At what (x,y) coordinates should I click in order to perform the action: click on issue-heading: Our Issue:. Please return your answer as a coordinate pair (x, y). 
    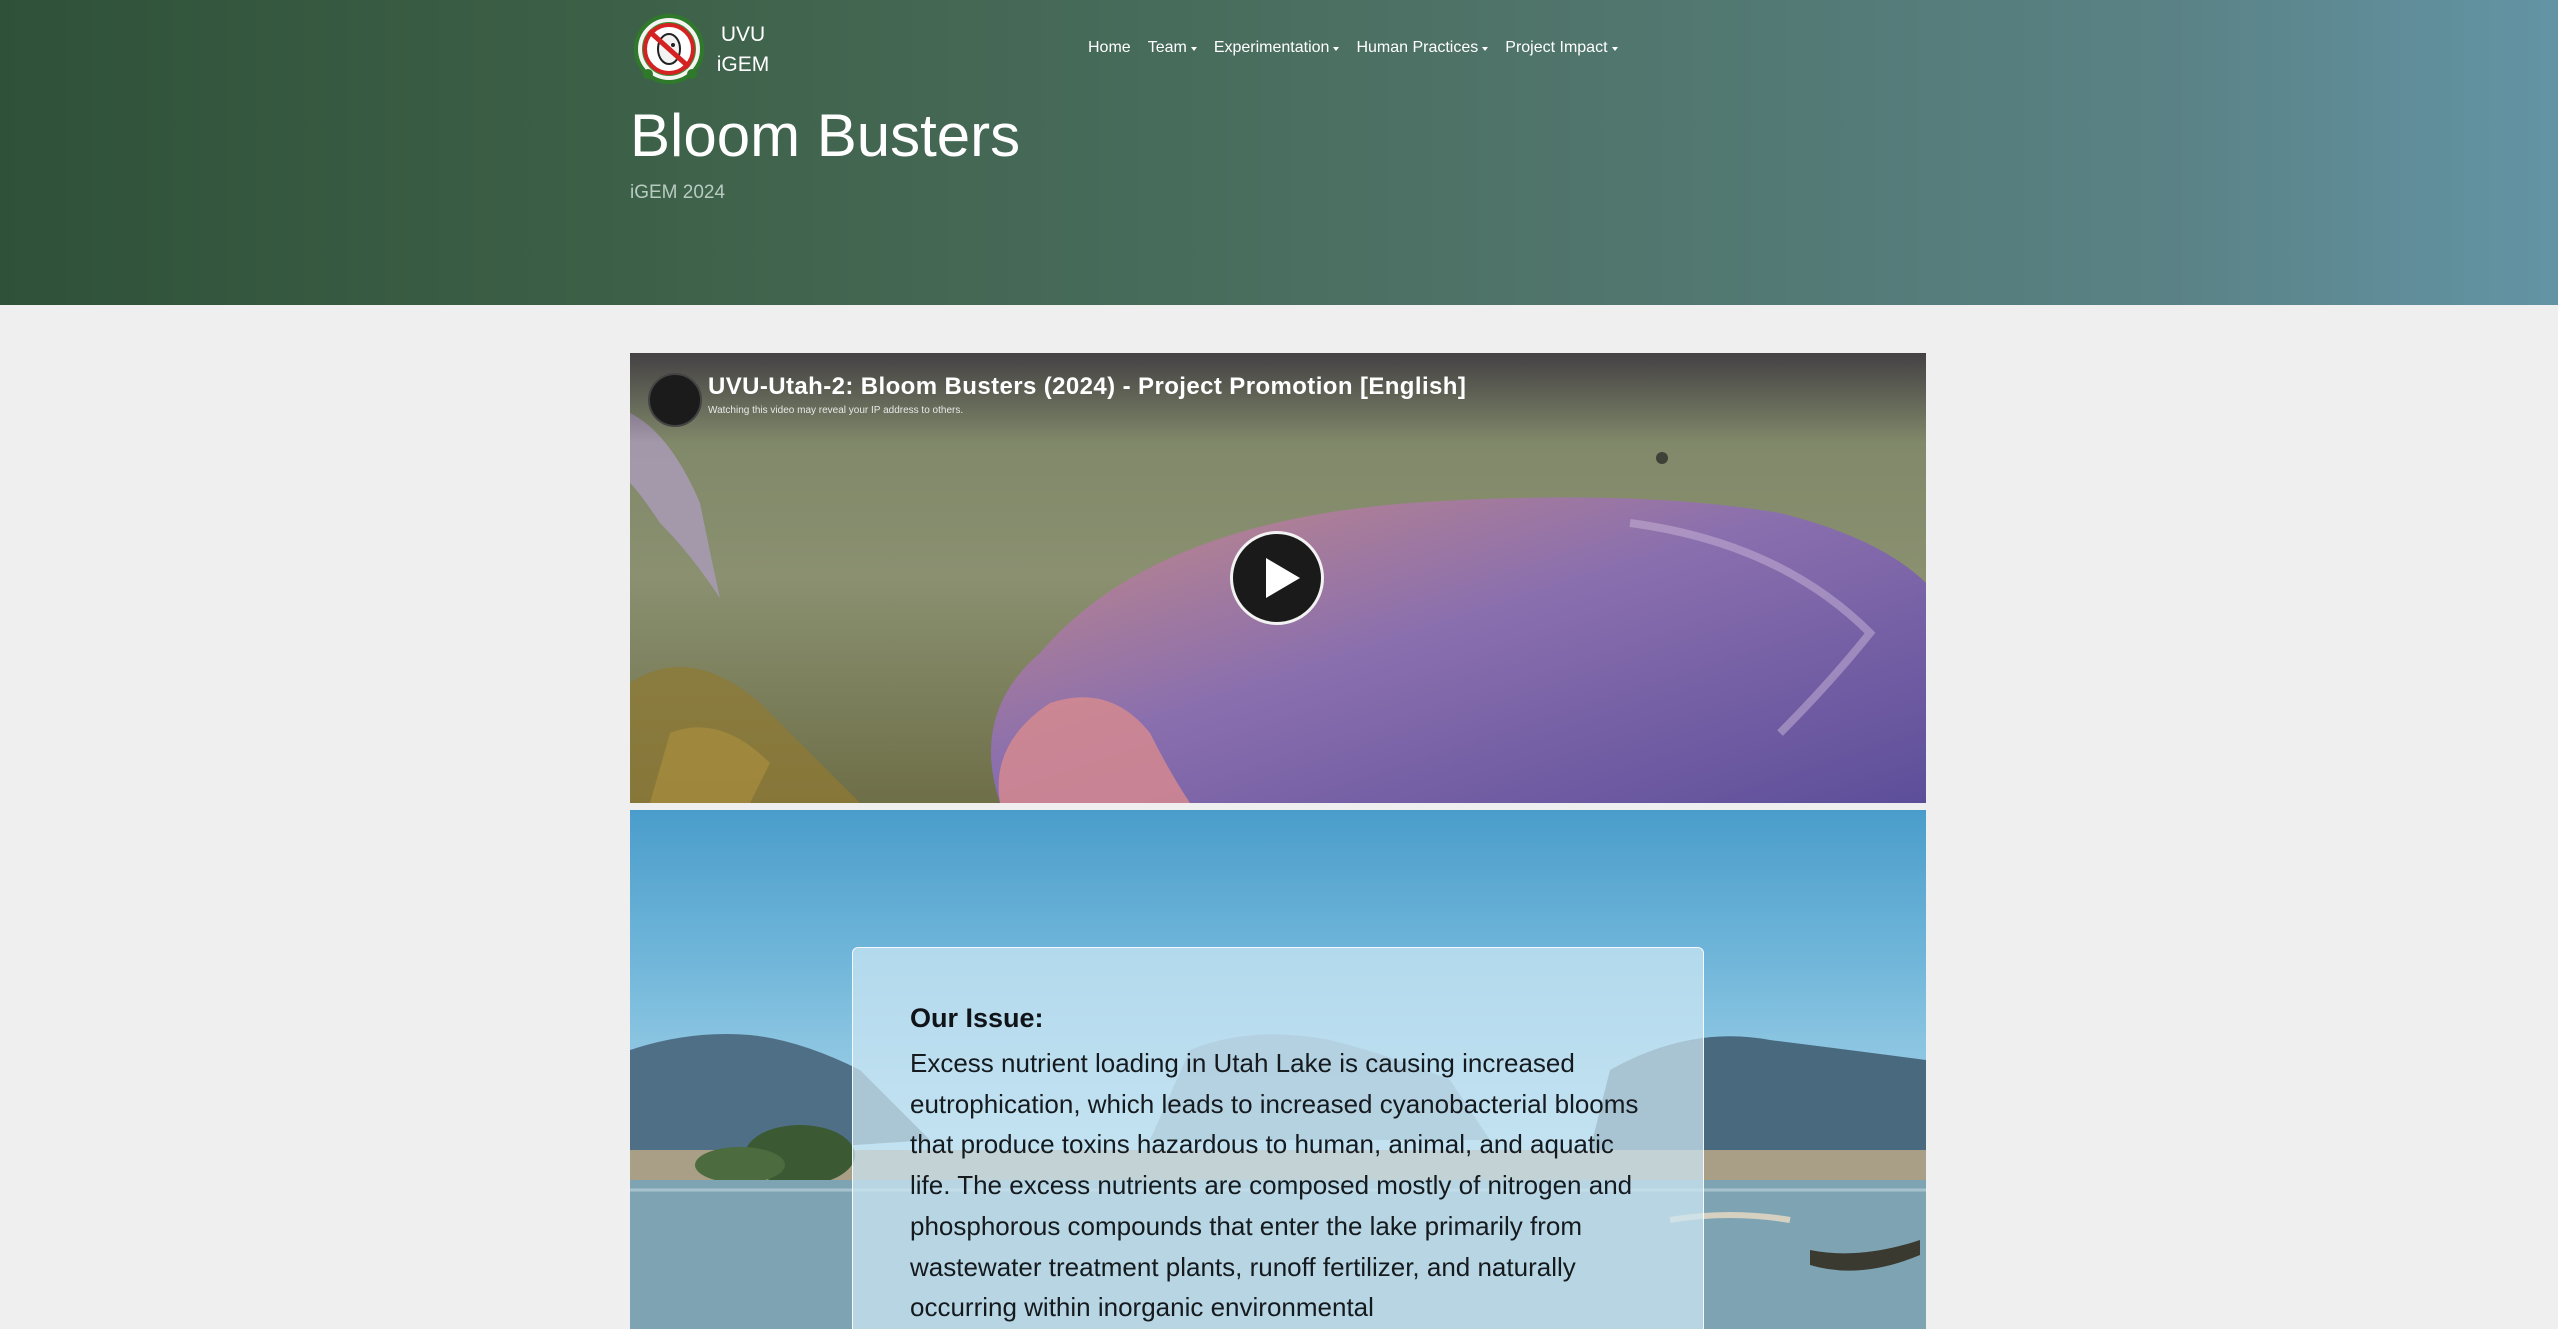
    Looking at the image, I should click on (977, 1018).